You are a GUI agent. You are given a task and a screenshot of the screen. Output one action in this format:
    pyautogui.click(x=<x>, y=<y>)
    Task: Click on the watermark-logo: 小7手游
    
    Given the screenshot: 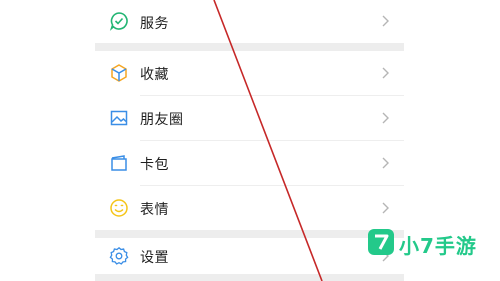 What is the action you would take?
    pyautogui.click(x=431, y=244)
    